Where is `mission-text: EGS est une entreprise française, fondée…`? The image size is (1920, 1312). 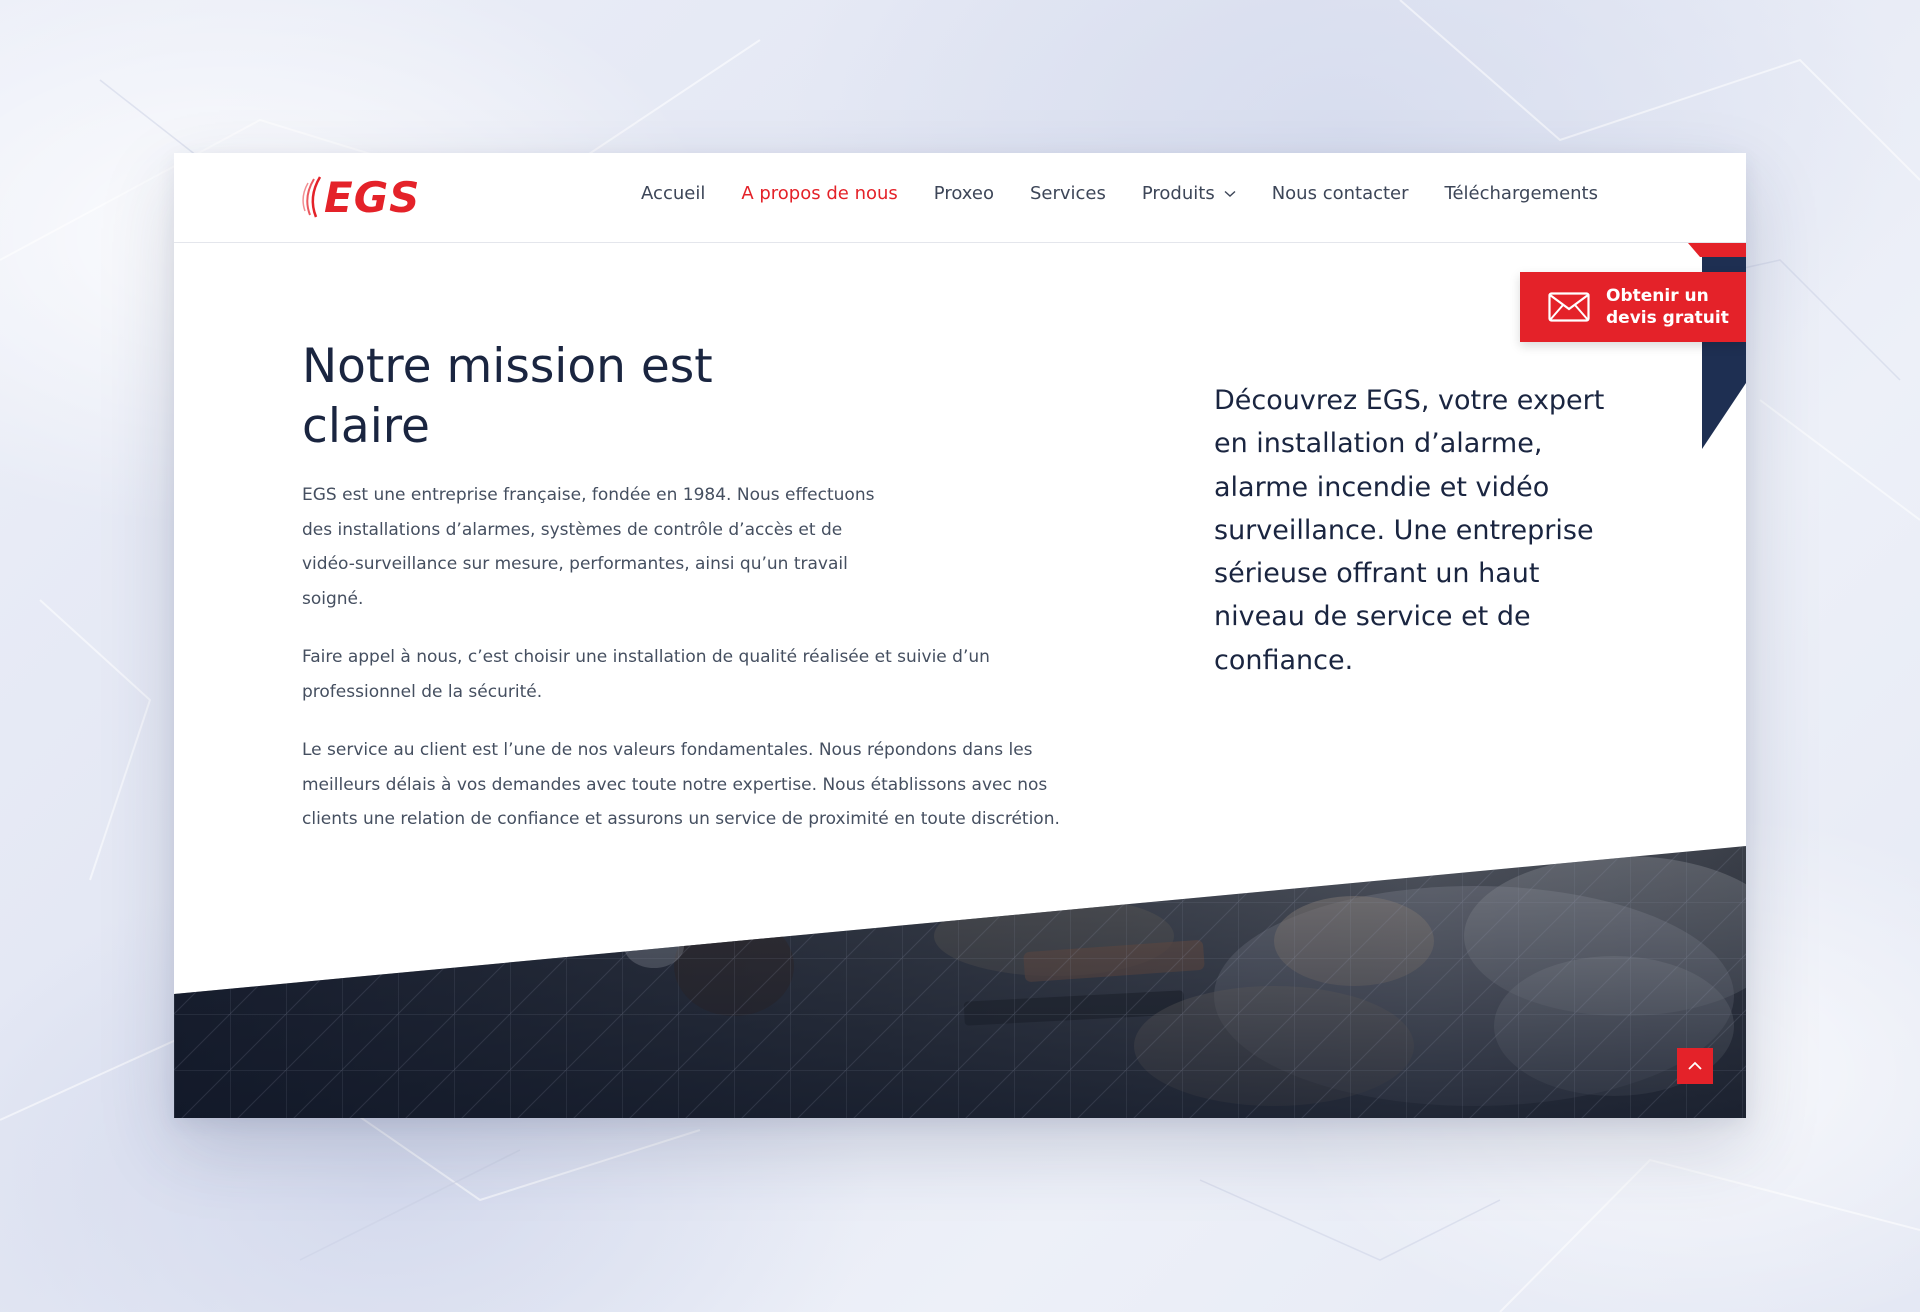 mission-text: EGS est une entreprise française, fondée… is located at coordinates (687, 669).